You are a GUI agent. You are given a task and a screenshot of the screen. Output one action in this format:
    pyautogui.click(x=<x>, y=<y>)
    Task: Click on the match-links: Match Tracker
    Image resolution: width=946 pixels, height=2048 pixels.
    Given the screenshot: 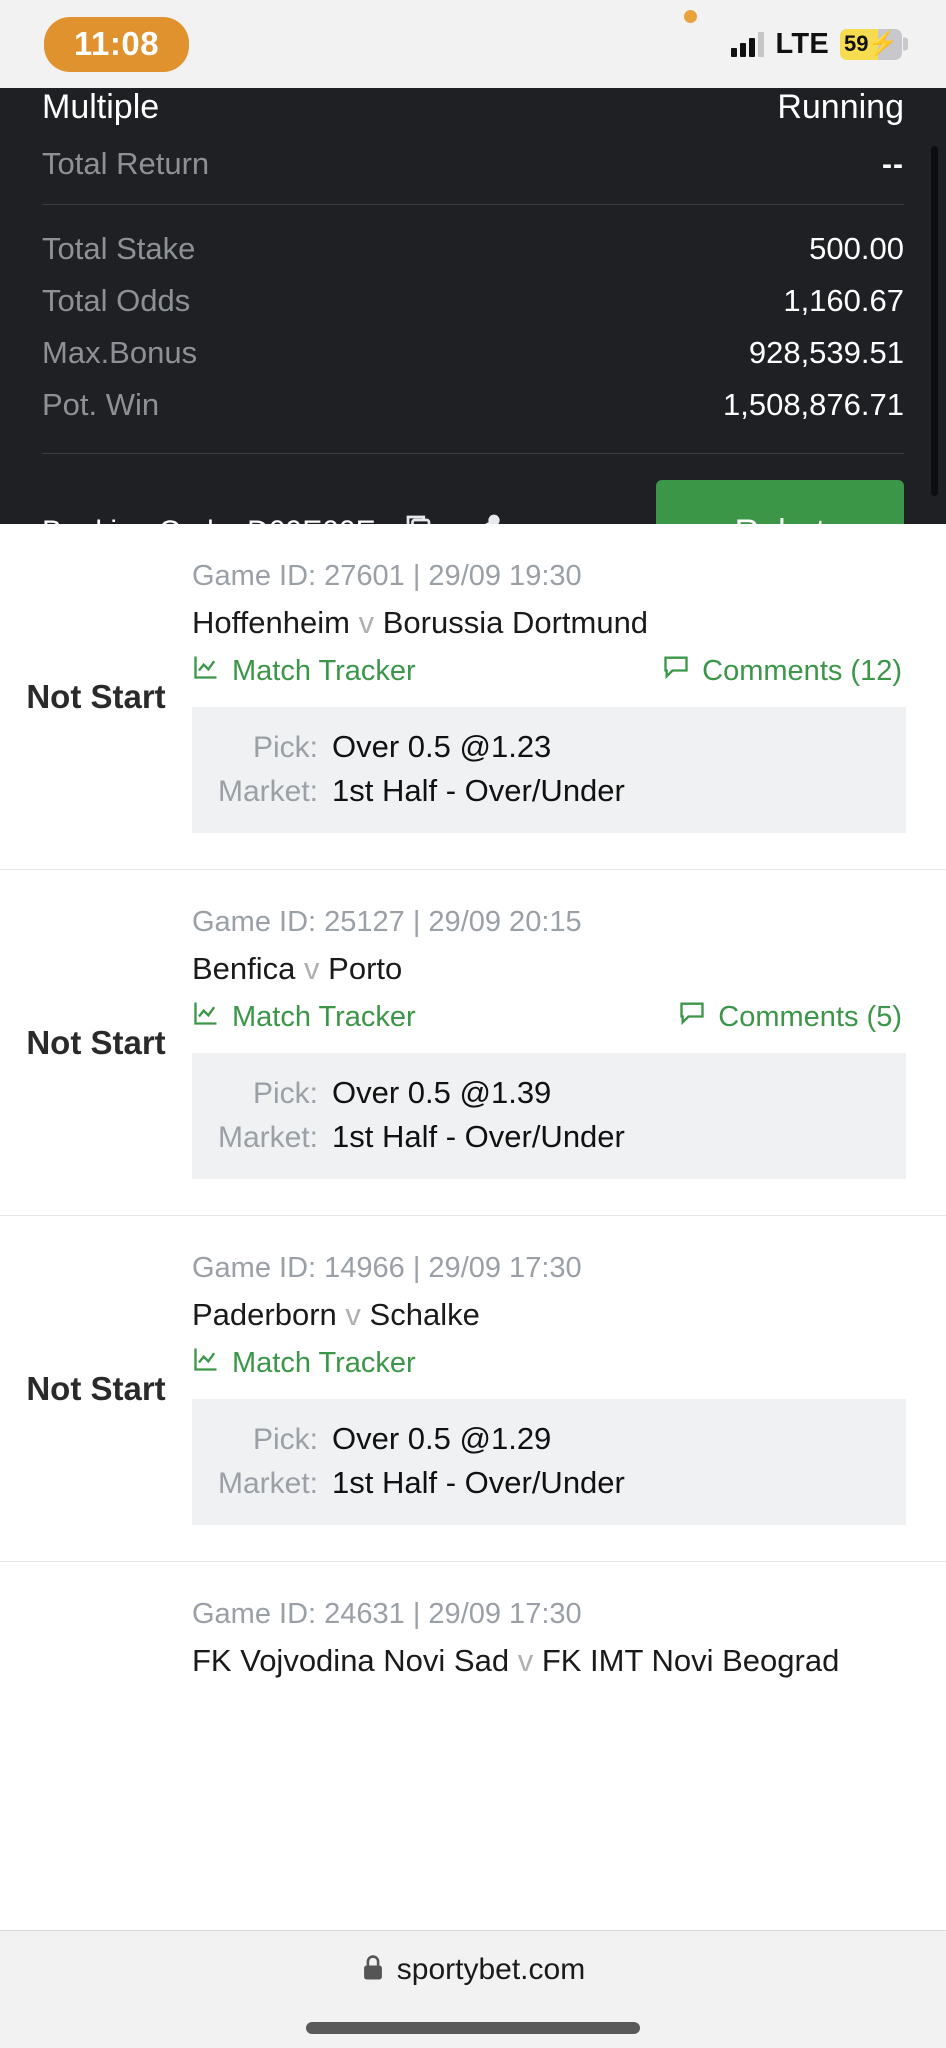 What is the action you would take?
    pyautogui.click(x=549, y=1363)
    